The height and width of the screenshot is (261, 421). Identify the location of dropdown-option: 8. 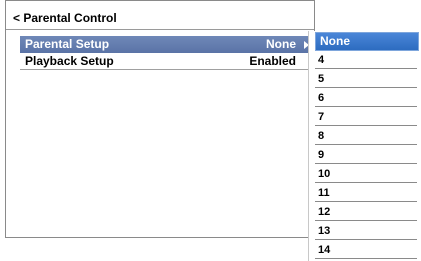
(366, 136).